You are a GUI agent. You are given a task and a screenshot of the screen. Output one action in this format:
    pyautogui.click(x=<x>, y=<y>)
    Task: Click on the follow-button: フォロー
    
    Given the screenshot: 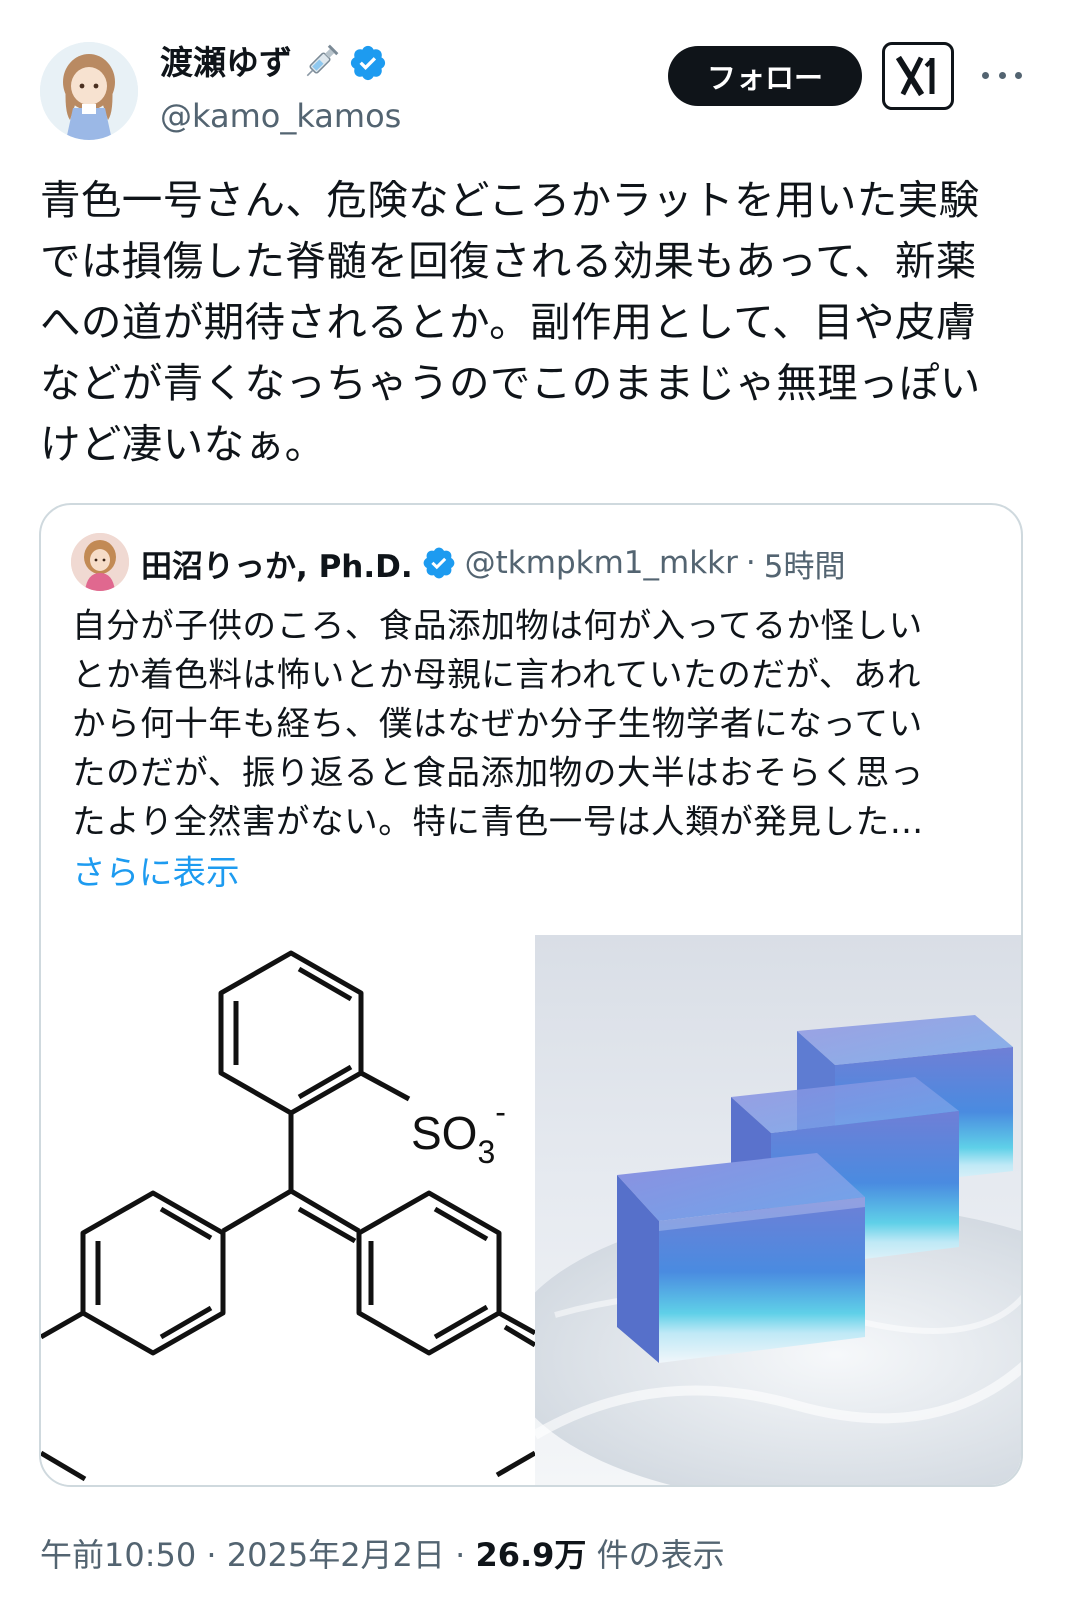 What is the action you would take?
    pyautogui.click(x=765, y=76)
    